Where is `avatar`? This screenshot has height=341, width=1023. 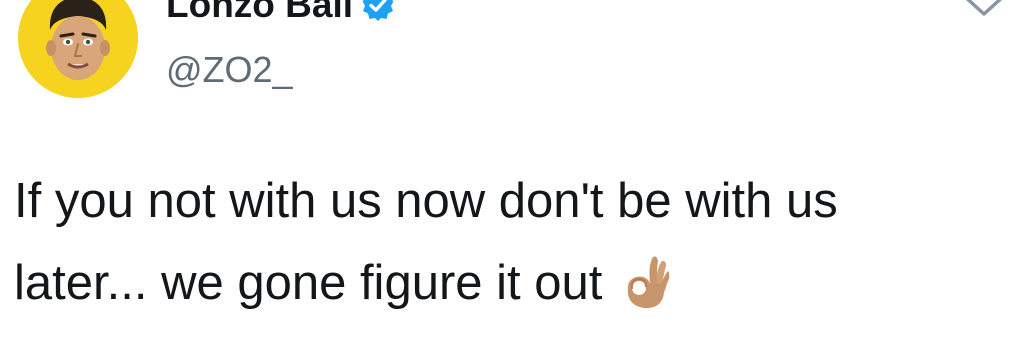 avatar is located at coordinates (78, 49).